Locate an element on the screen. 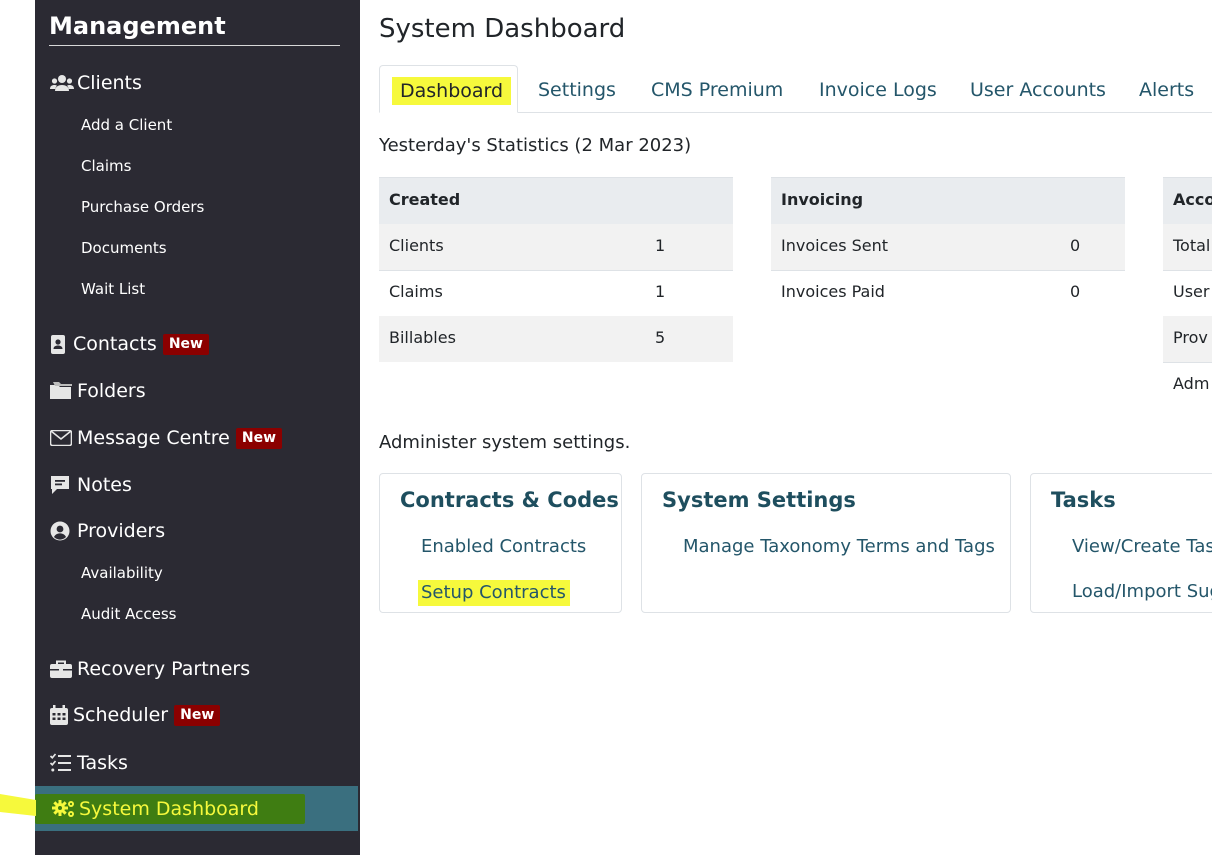 The width and height of the screenshot is (1212, 855). sidebar-item-clients: Clients is located at coordinates (96, 83).